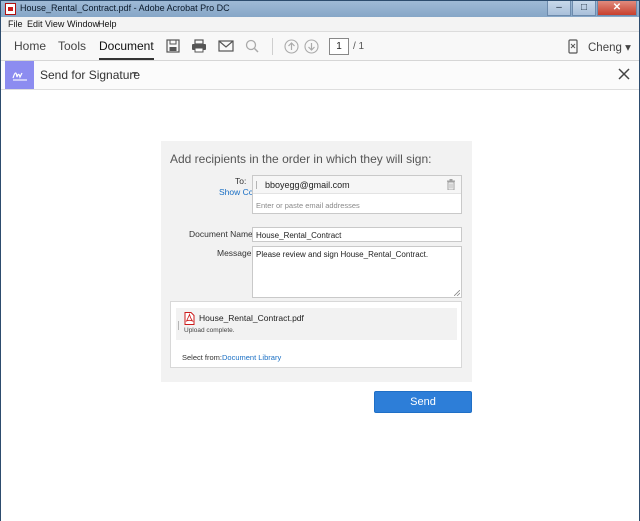  I want to click on window-close-button: ✕, so click(617, 8).